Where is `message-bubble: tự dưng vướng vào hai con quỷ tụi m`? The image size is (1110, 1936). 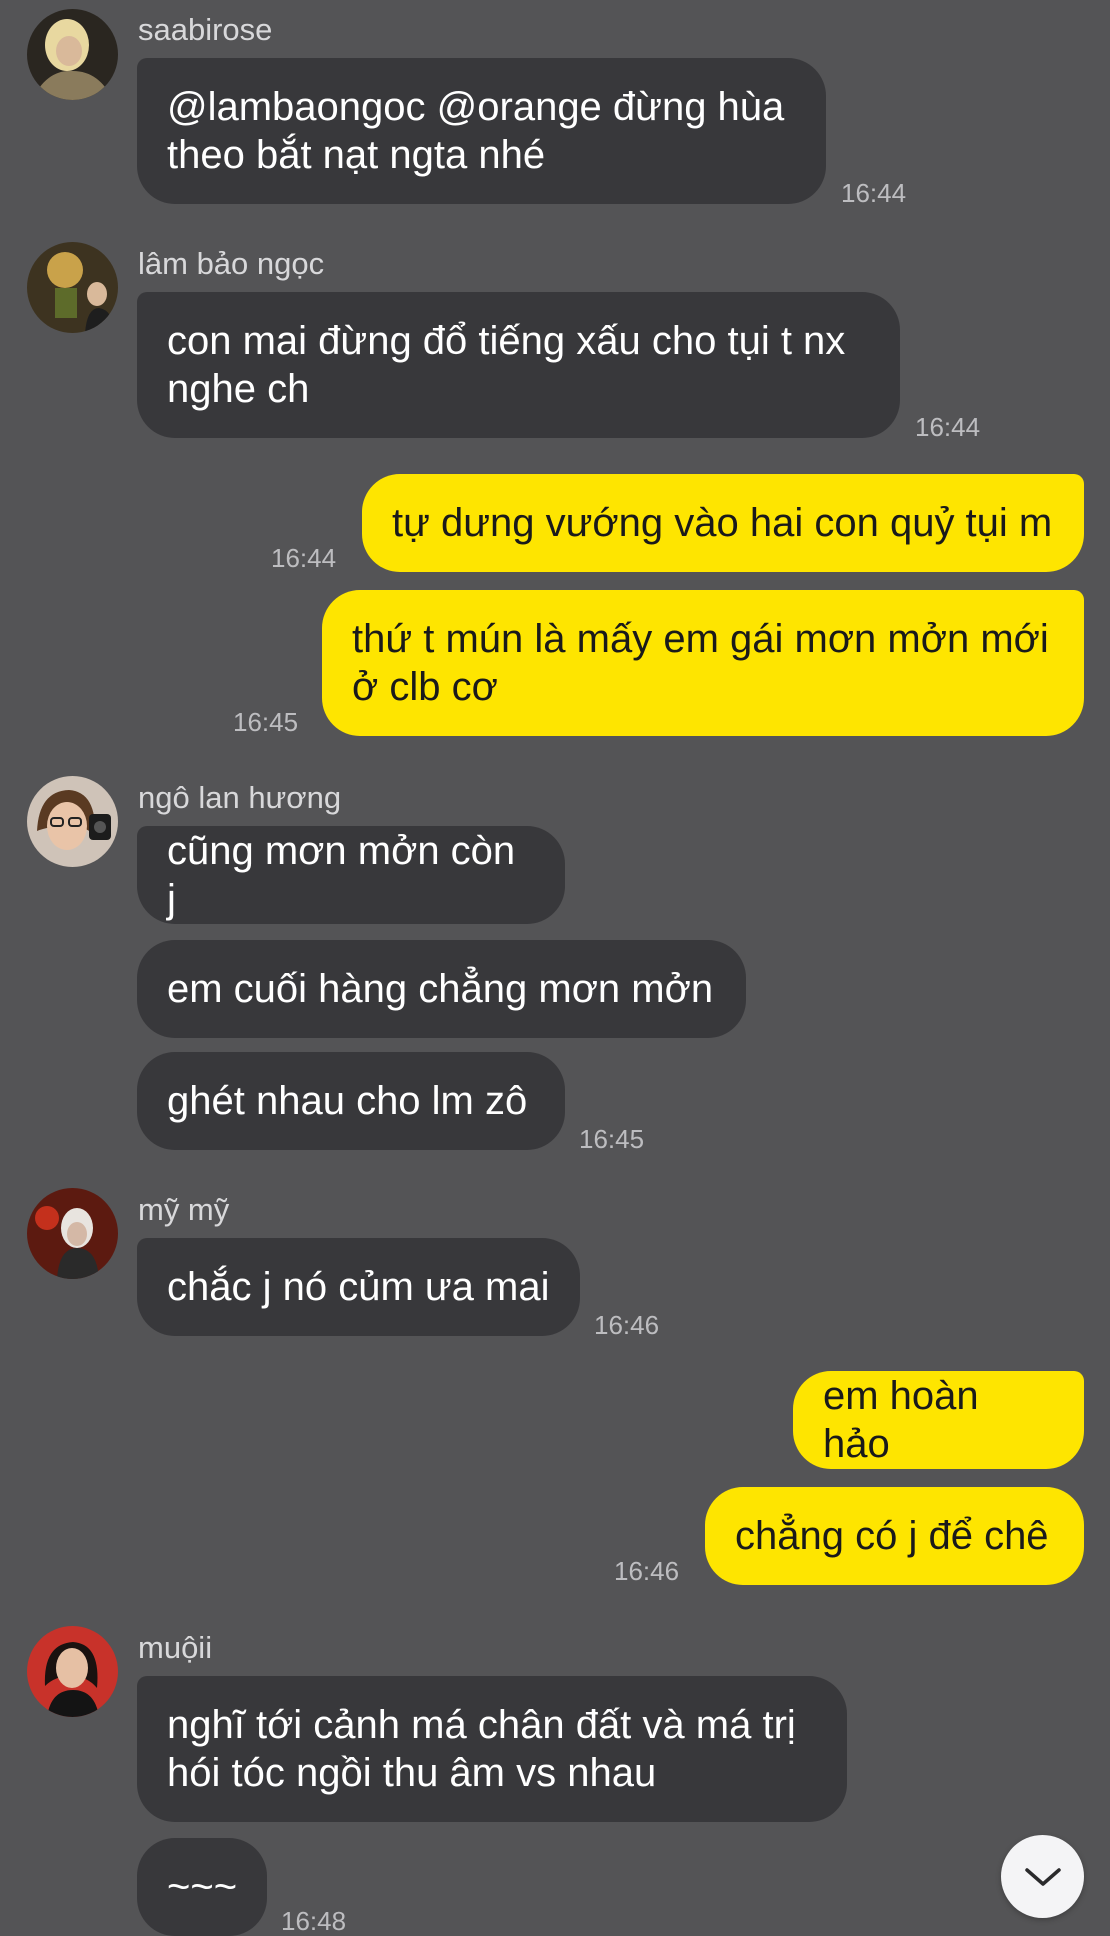 message-bubble: tự dưng vướng vào hai con quỷ tụi m is located at coordinates (723, 523).